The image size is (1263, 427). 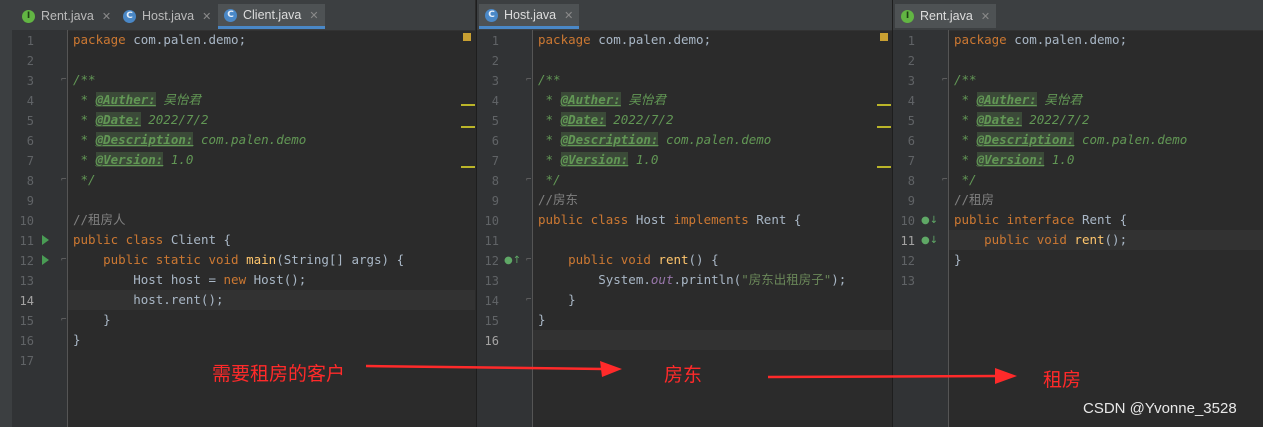 What do you see at coordinates (958, 260) in the screenshot?
I see `code-line-12: }` at bounding box center [958, 260].